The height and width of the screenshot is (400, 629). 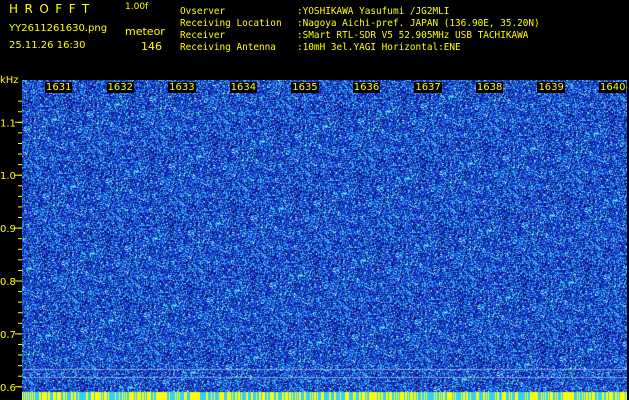 I want to click on y-tick-label: 1.1, so click(x=8, y=123).